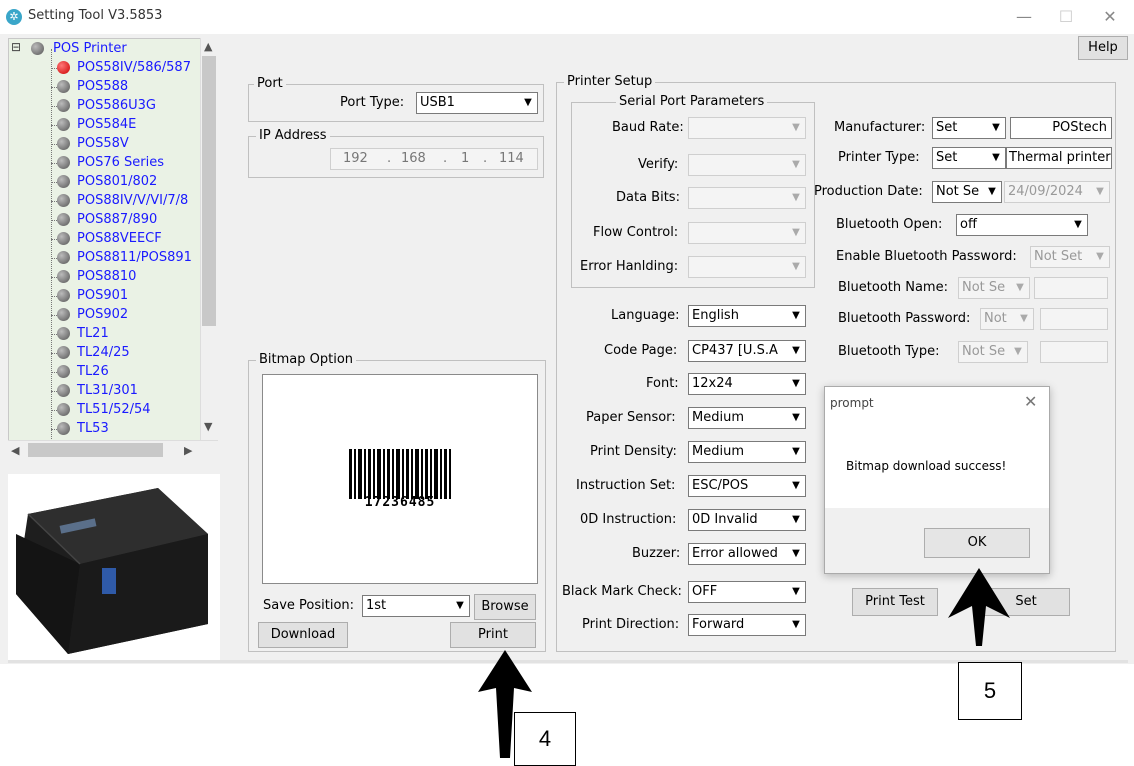 The height and width of the screenshot is (766, 1134). I want to click on tree-item: POS586U3G, so click(116, 105).